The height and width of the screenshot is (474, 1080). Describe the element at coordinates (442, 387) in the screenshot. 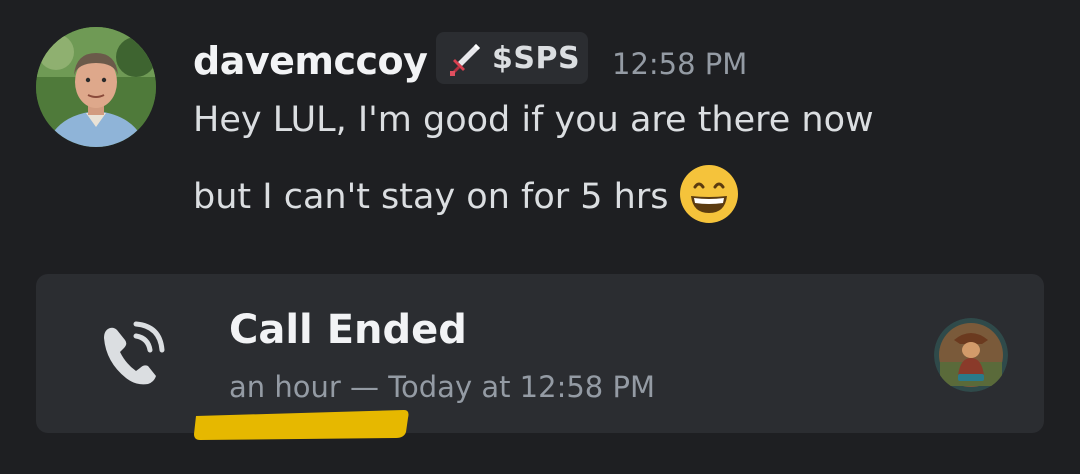

I see `call-duration-time: an hour — Today at 12:58 PM` at that location.